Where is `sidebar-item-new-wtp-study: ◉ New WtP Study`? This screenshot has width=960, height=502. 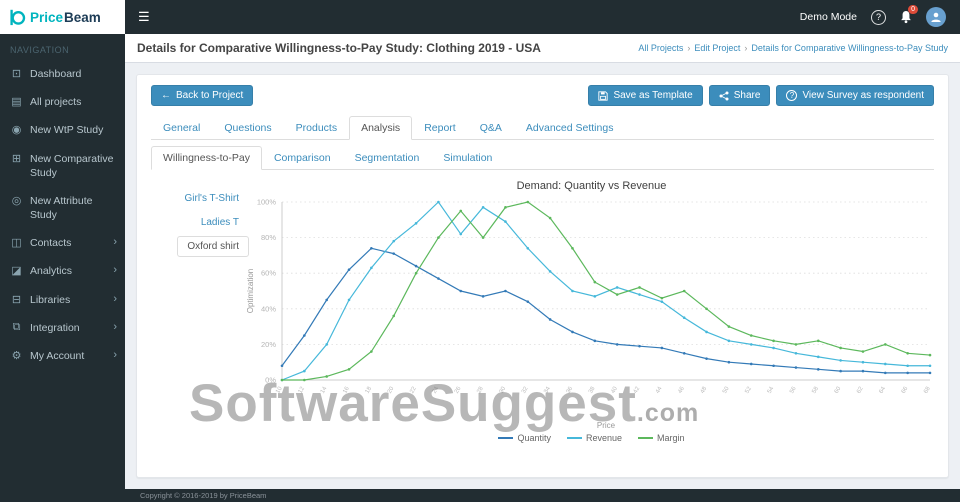 sidebar-item-new-wtp-study: ◉ New WtP Study is located at coordinates (62, 130).